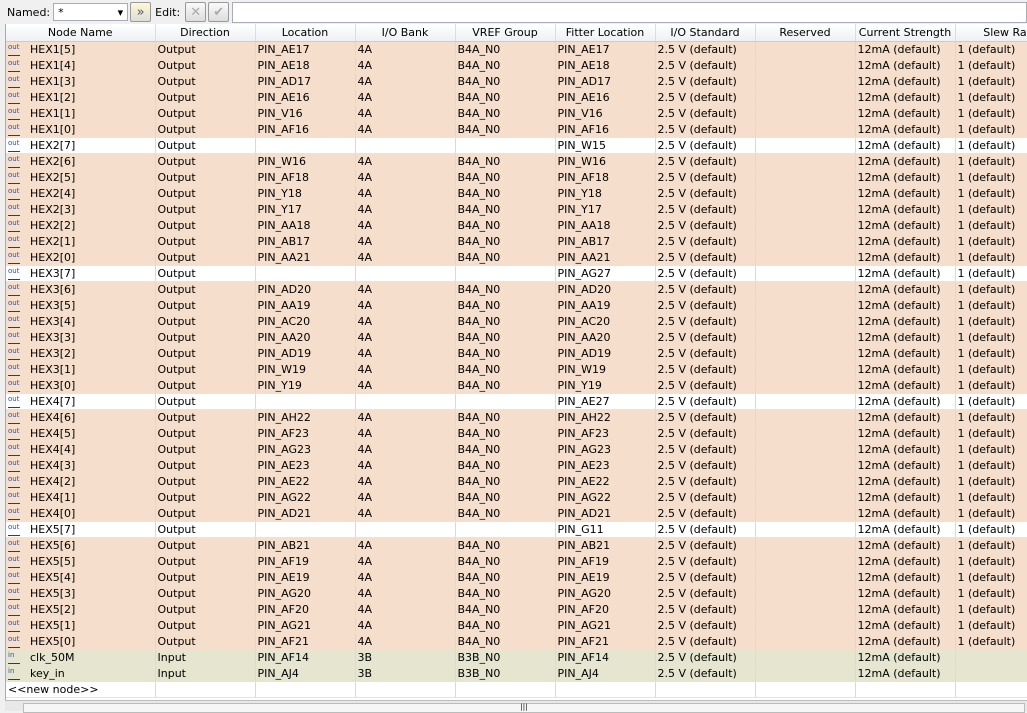 This screenshot has height=713, width=1027. I want to click on horizontal-scrollbar: |||, so click(516, 706).